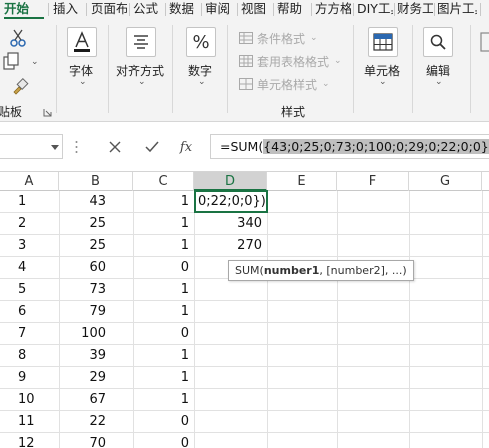  I want to click on column-header-b: B, so click(96, 181).